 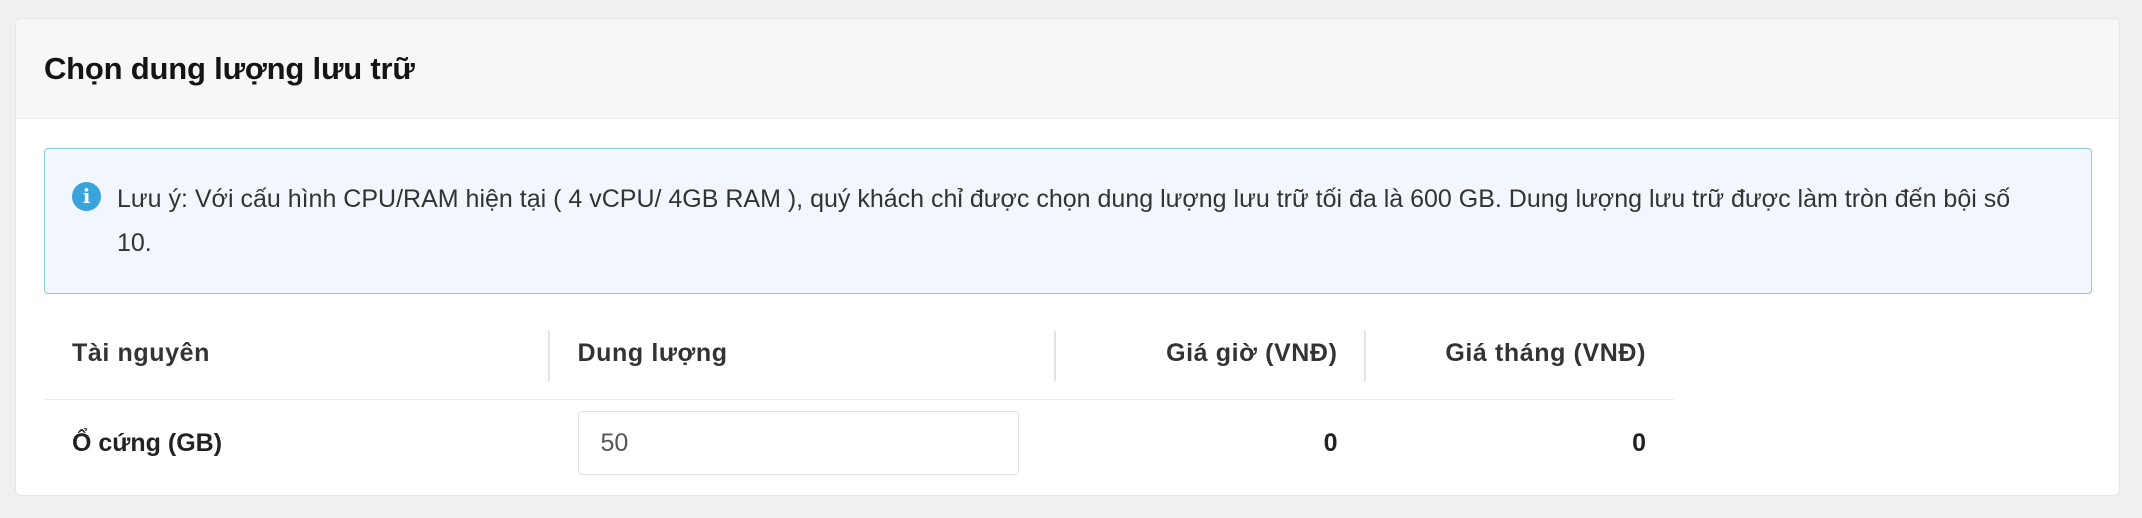 I want to click on info-icon: i, so click(x=86, y=196).